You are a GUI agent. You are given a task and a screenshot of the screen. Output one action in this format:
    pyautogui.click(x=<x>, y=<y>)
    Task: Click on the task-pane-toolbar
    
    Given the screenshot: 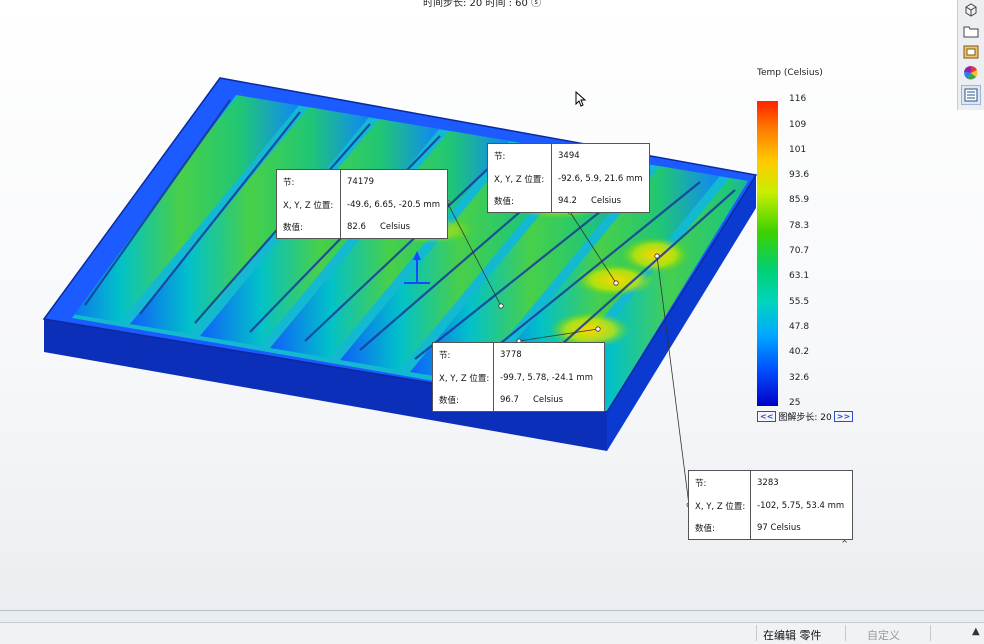 What is the action you would take?
    pyautogui.click(x=970, y=55)
    